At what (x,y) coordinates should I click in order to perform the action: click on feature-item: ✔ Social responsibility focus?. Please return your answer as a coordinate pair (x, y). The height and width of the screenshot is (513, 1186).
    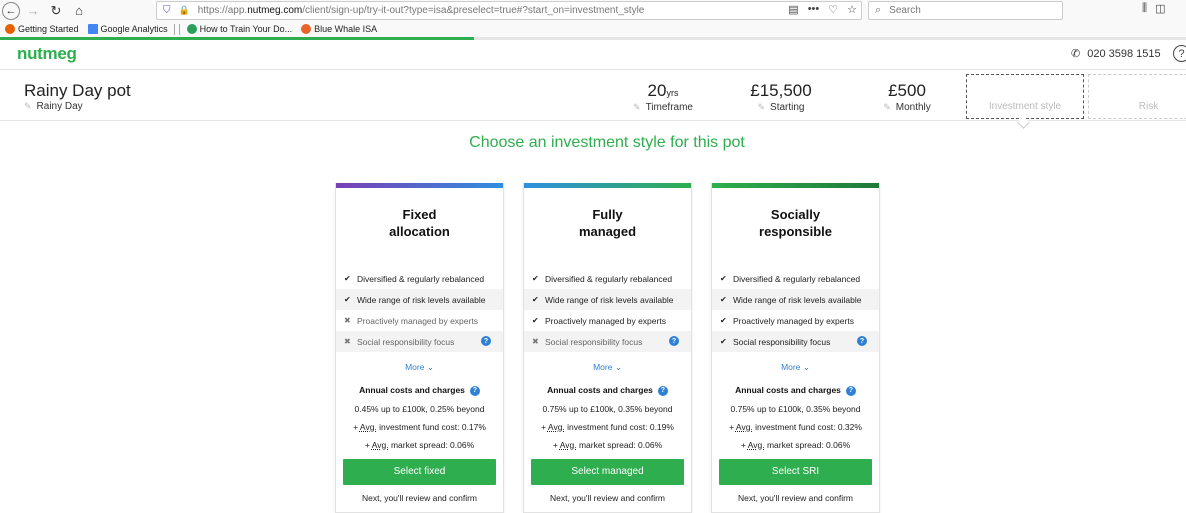
    Looking at the image, I should click on (795, 341).